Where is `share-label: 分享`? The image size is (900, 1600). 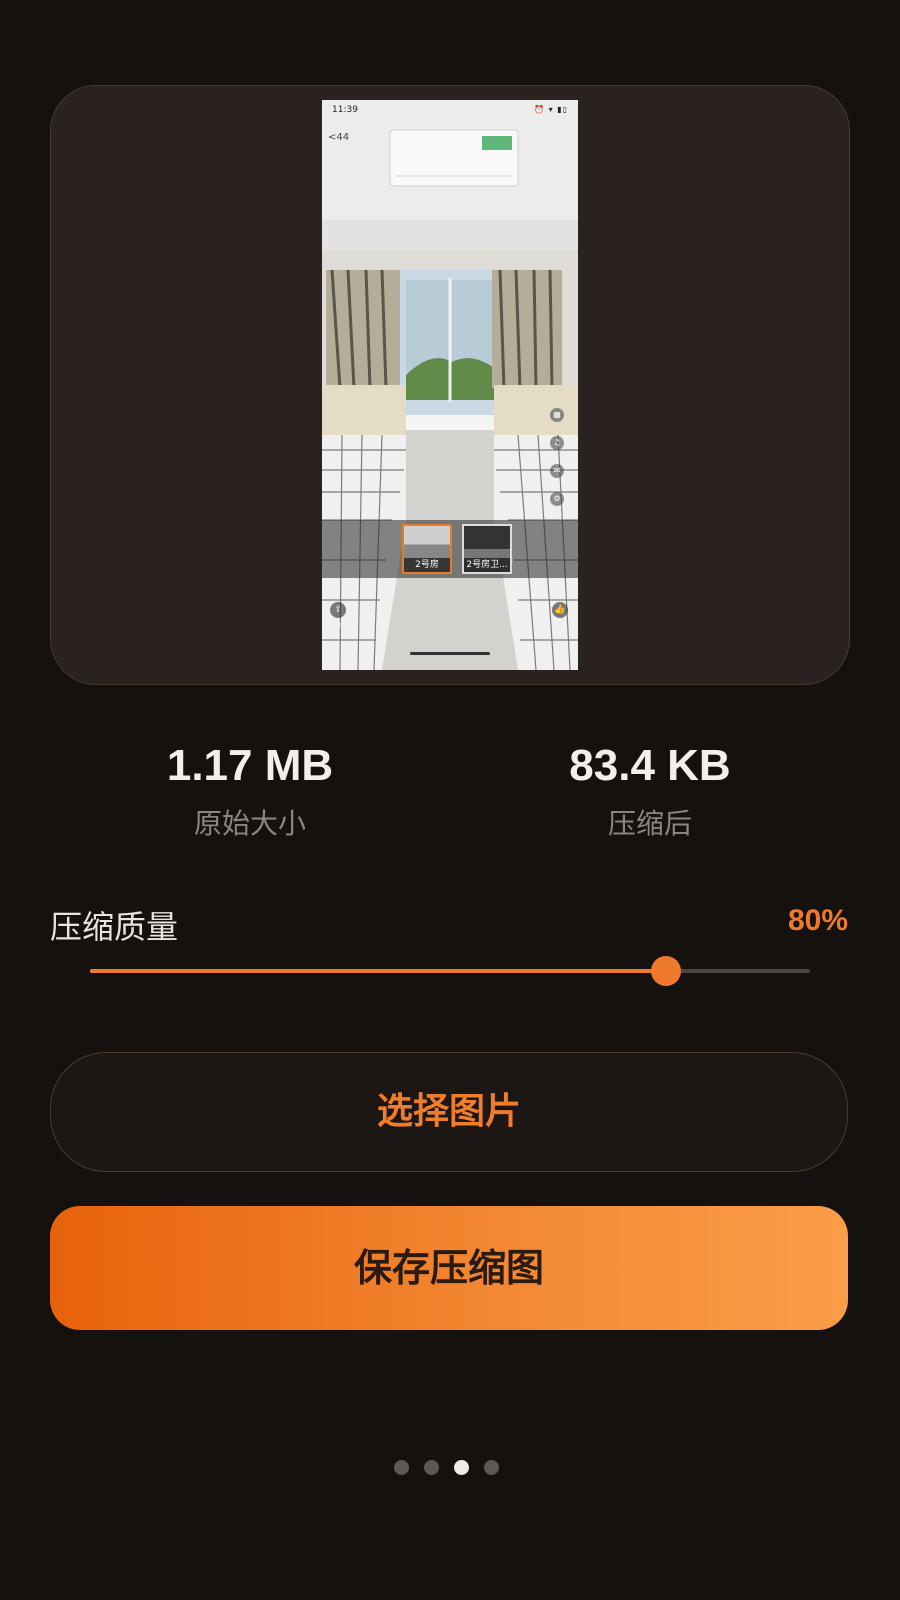 share-label: 分享 is located at coordinates (335, 627).